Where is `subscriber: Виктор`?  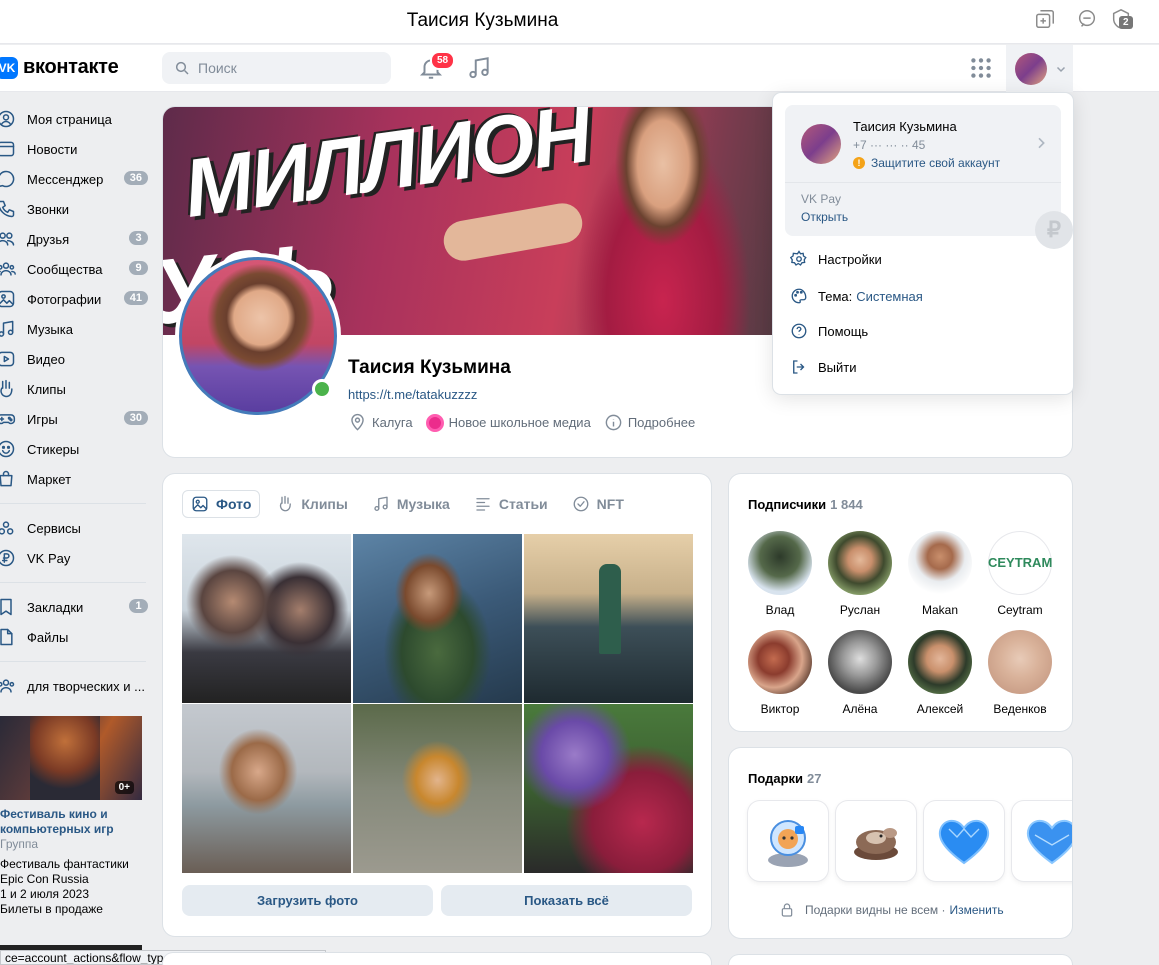 subscriber: Виктор is located at coordinates (780, 673).